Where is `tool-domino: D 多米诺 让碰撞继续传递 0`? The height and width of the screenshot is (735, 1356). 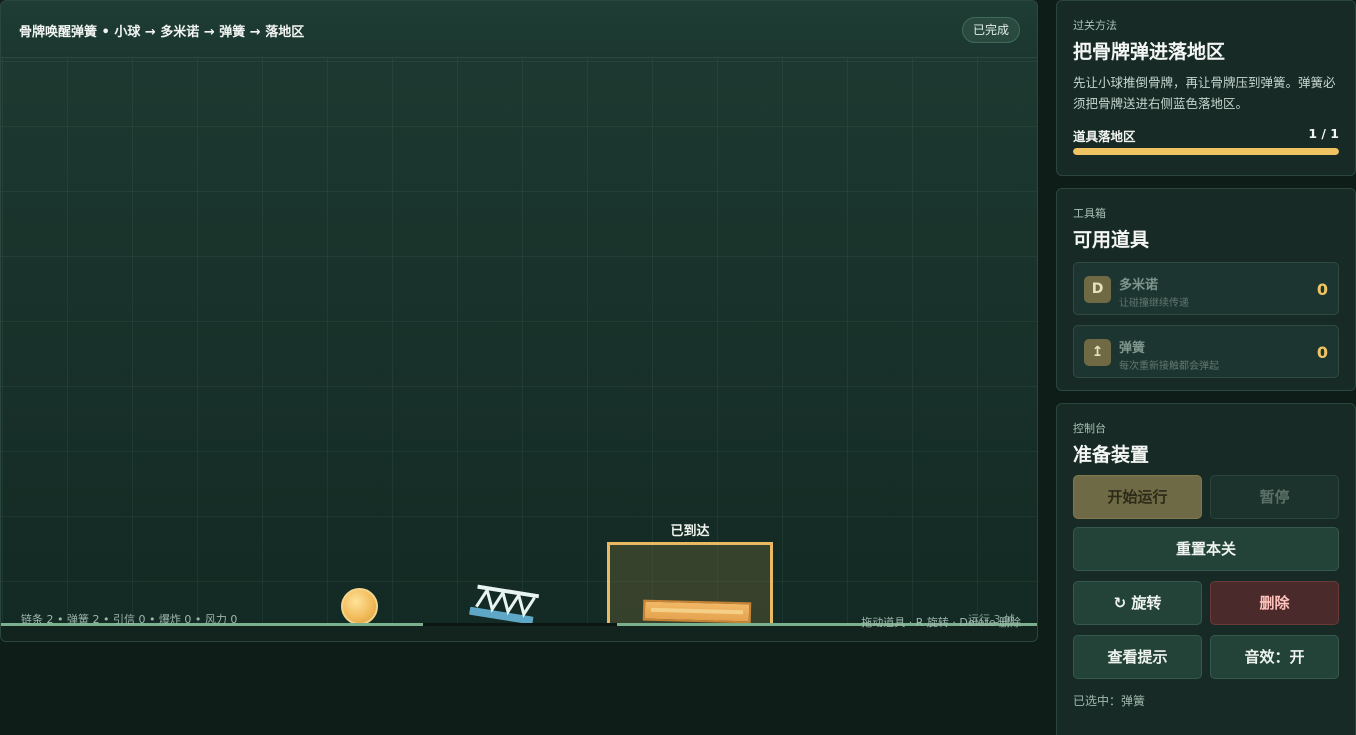 tool-domino: D 多米诺 让碰撞继续传递 0 is located at coordinates (1206, 288).